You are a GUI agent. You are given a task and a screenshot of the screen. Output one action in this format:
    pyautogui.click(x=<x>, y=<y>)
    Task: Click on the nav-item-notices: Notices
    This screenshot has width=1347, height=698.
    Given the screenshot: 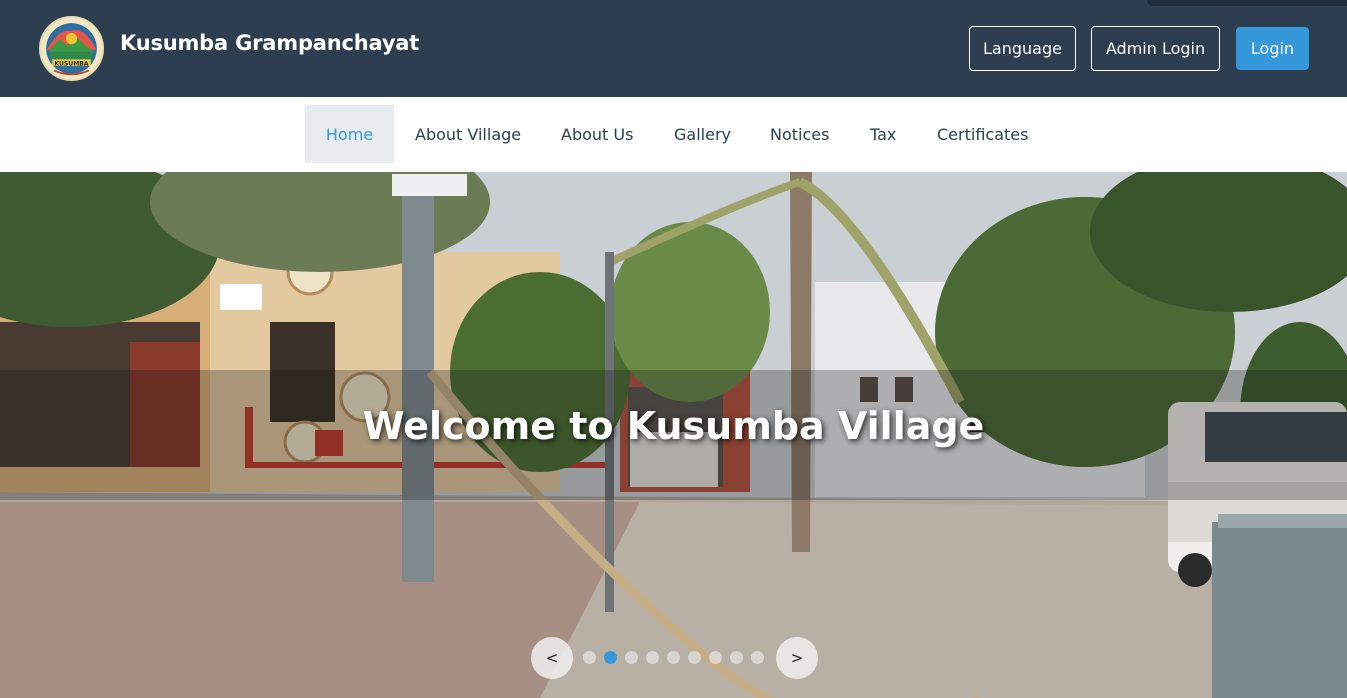 What is the action you would take?
    pyautogui.click(x=799, y=134)
    